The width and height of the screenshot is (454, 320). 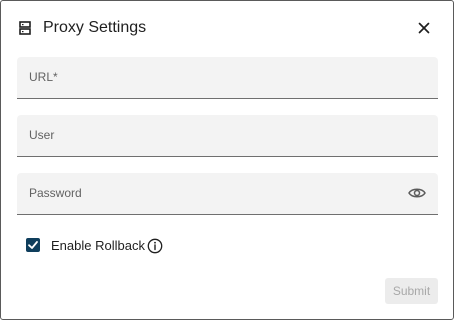 I want to click on info-icon, so click(x=155, y=246).